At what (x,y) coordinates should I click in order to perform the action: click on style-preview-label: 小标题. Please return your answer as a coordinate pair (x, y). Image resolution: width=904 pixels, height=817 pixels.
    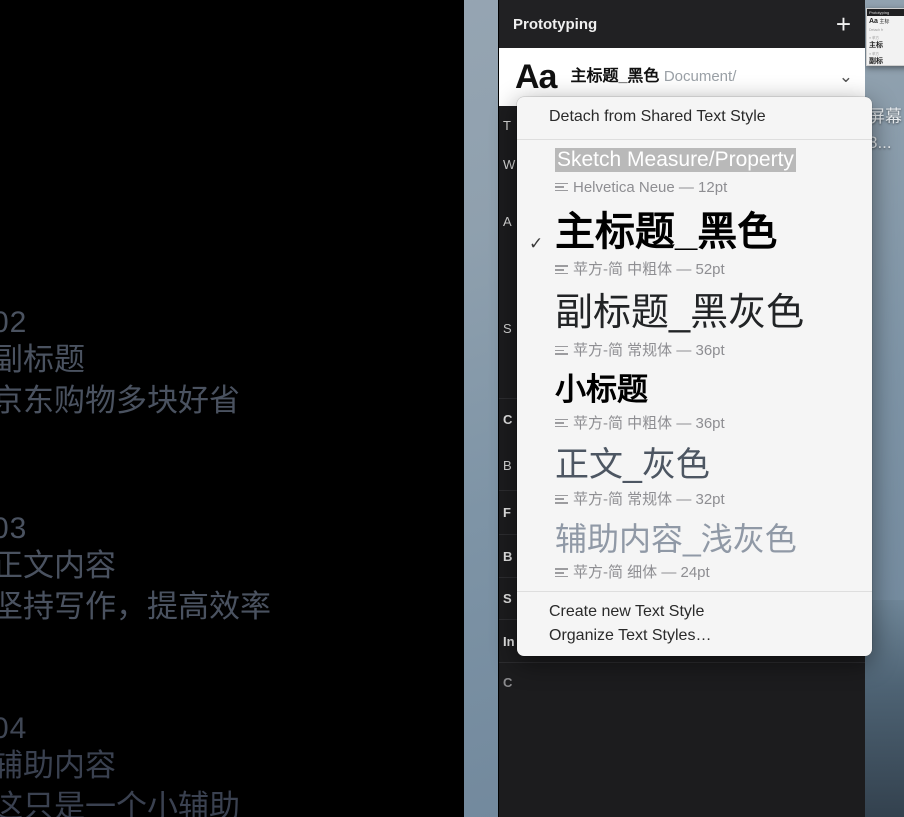
    Looking at the image, I should click on (601, 389).